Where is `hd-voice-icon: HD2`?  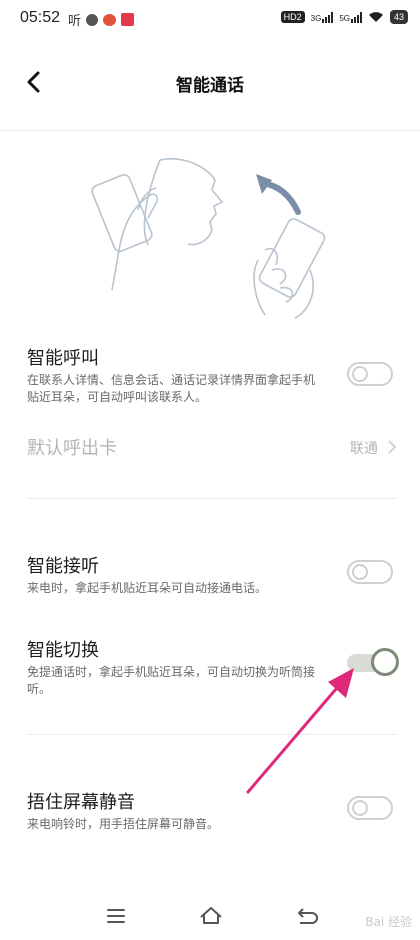
hd-voice-icon: HD2 is located at coordinates (292, 17).